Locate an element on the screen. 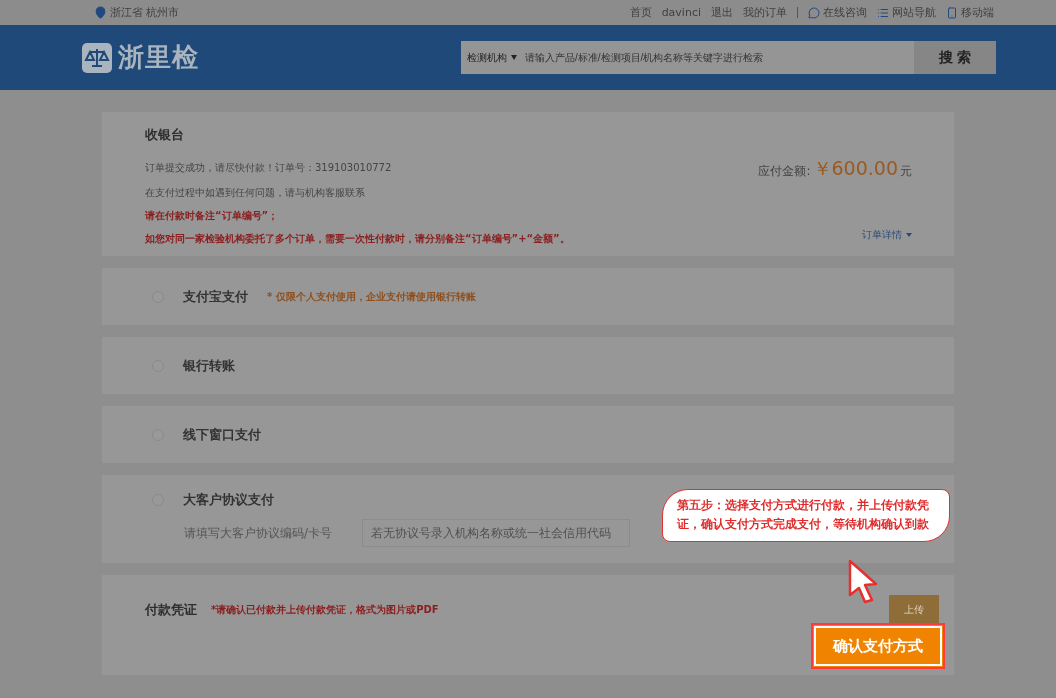 Image resolution: width=1056 pixels, height=698 pixels. top-tool-link: 网站导航 is located at coordinates (914, 12).